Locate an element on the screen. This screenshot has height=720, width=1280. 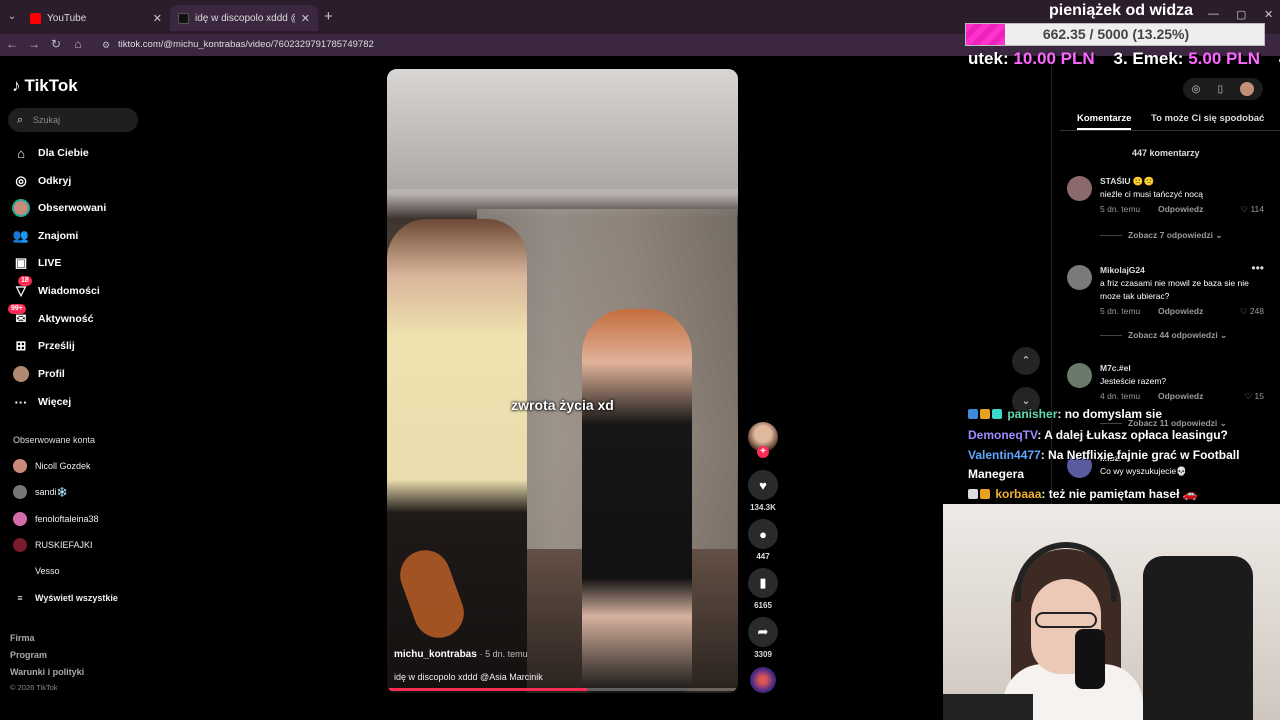
nav-live: ▣ LIVE is located at coordinates (37, 263).